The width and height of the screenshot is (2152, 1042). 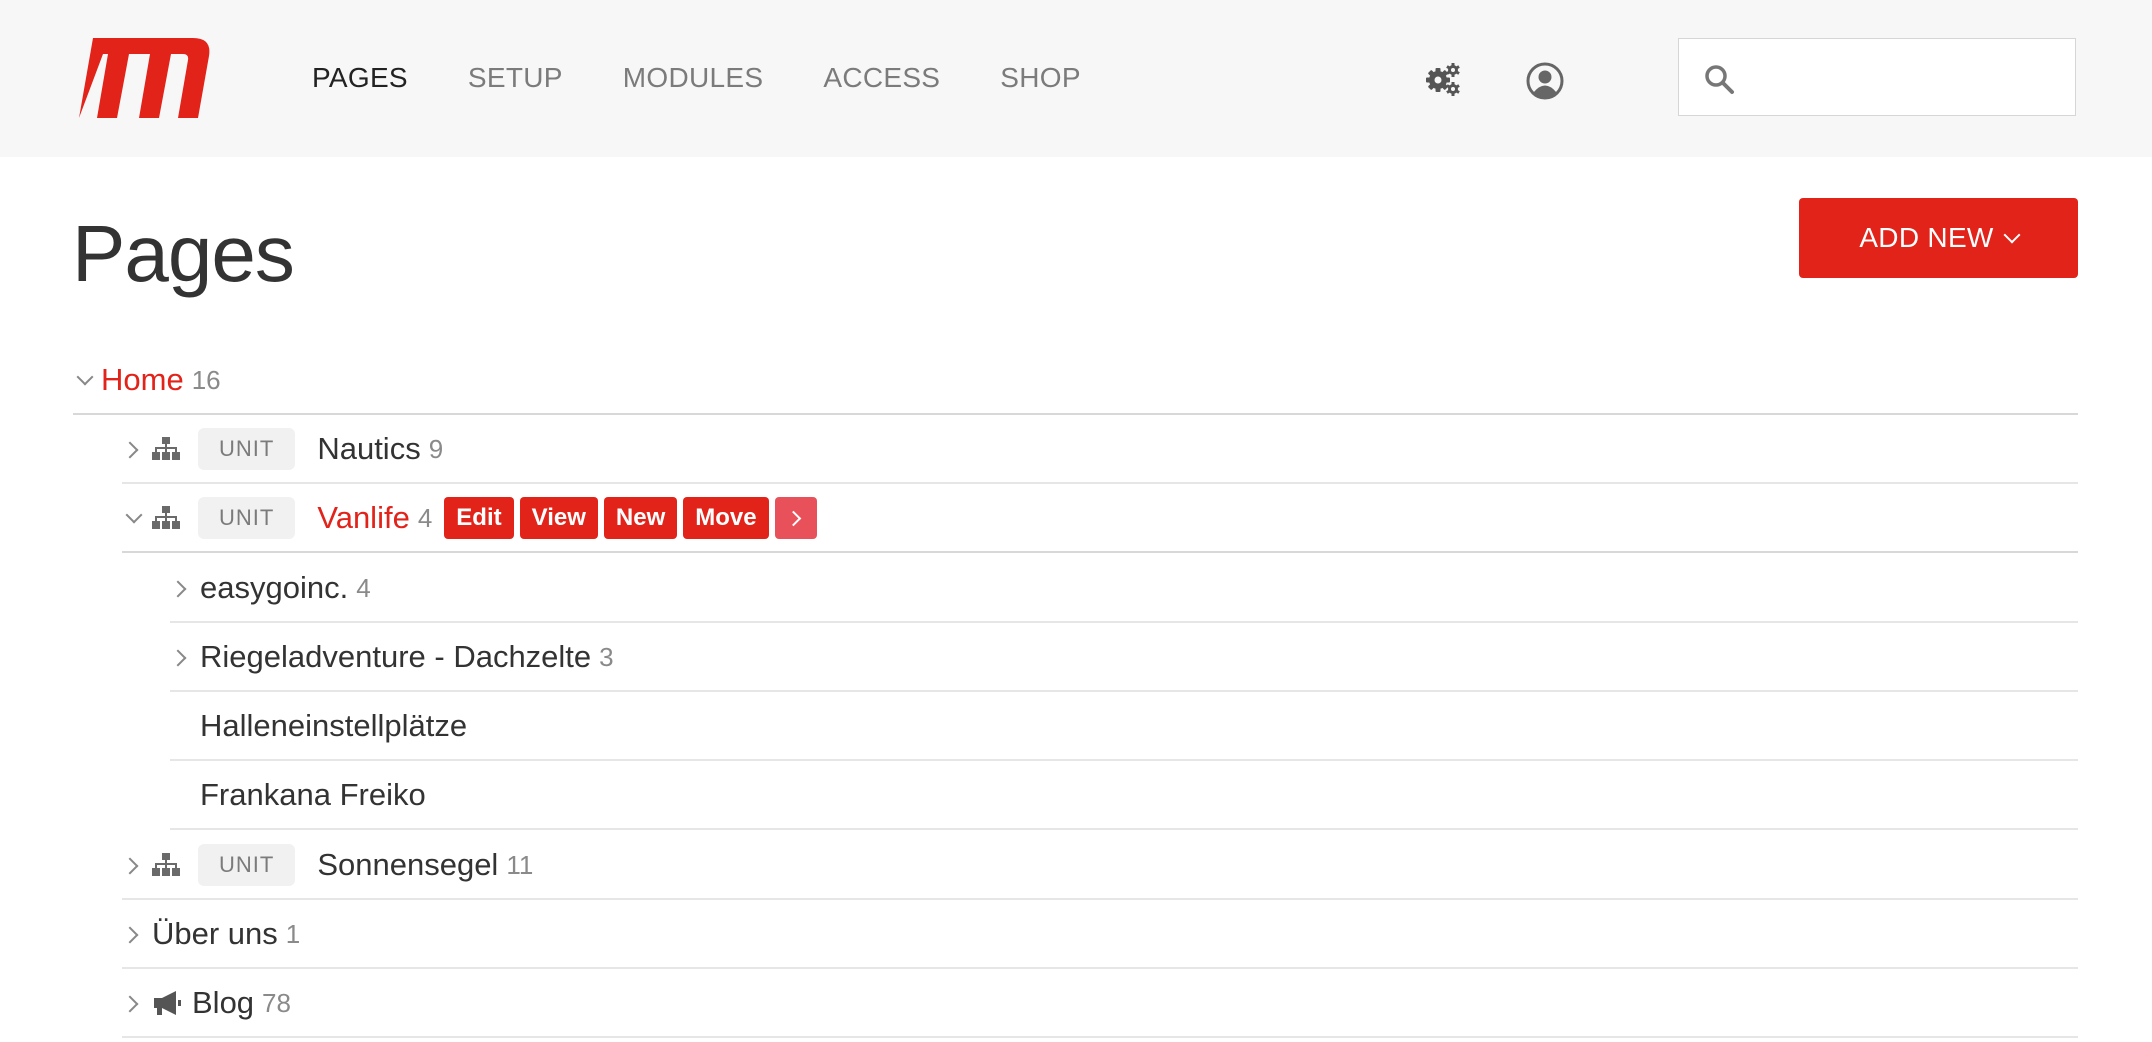 I want to click on search-icon, so click(x=1719, y=79).